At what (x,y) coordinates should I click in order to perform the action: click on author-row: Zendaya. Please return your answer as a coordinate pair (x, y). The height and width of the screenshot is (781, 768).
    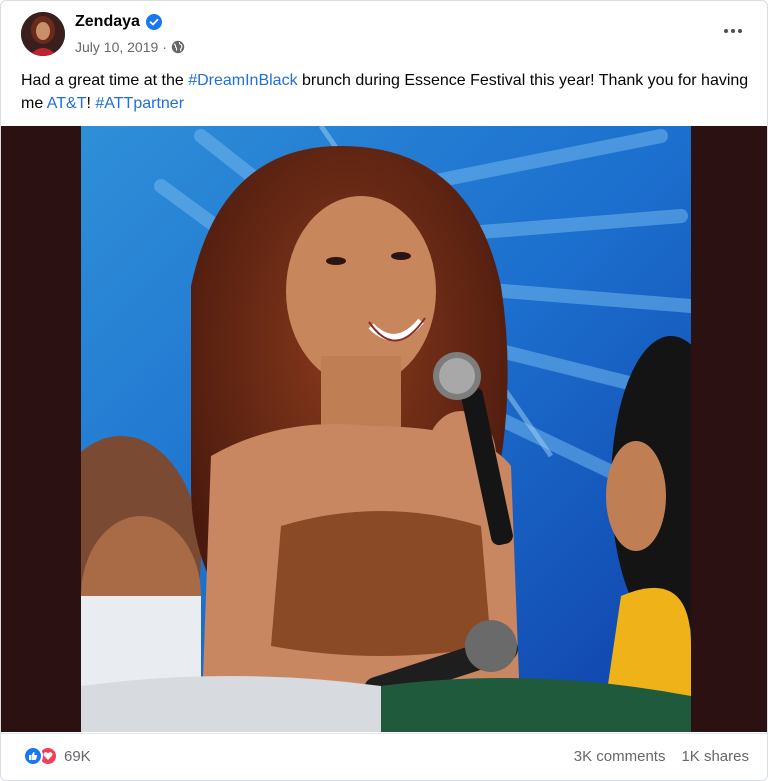
    Looking at the image, I should click on (118, 22).